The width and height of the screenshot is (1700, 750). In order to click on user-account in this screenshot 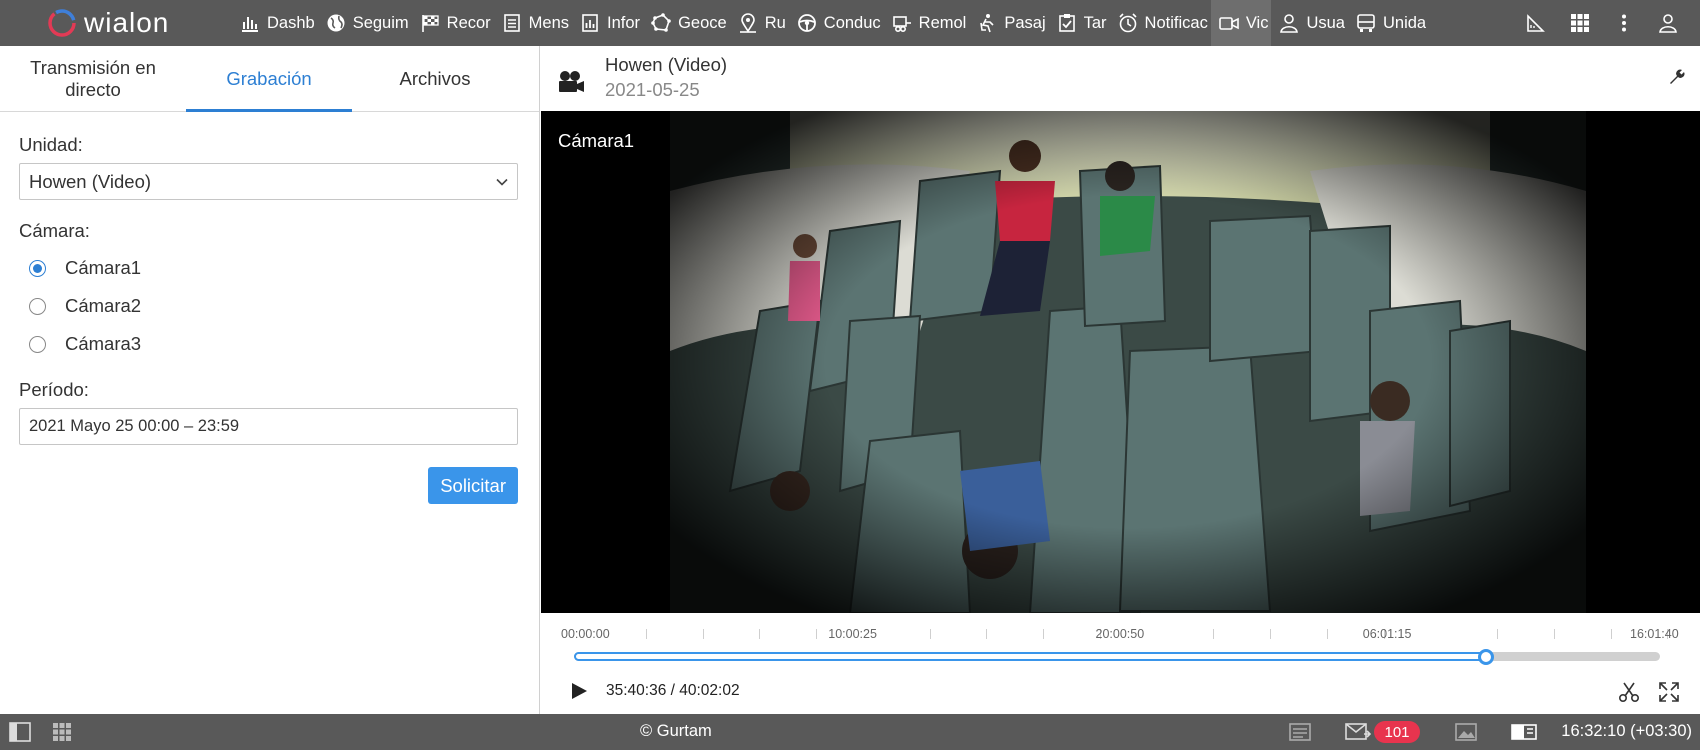, I will do `click(1673, 23)`.